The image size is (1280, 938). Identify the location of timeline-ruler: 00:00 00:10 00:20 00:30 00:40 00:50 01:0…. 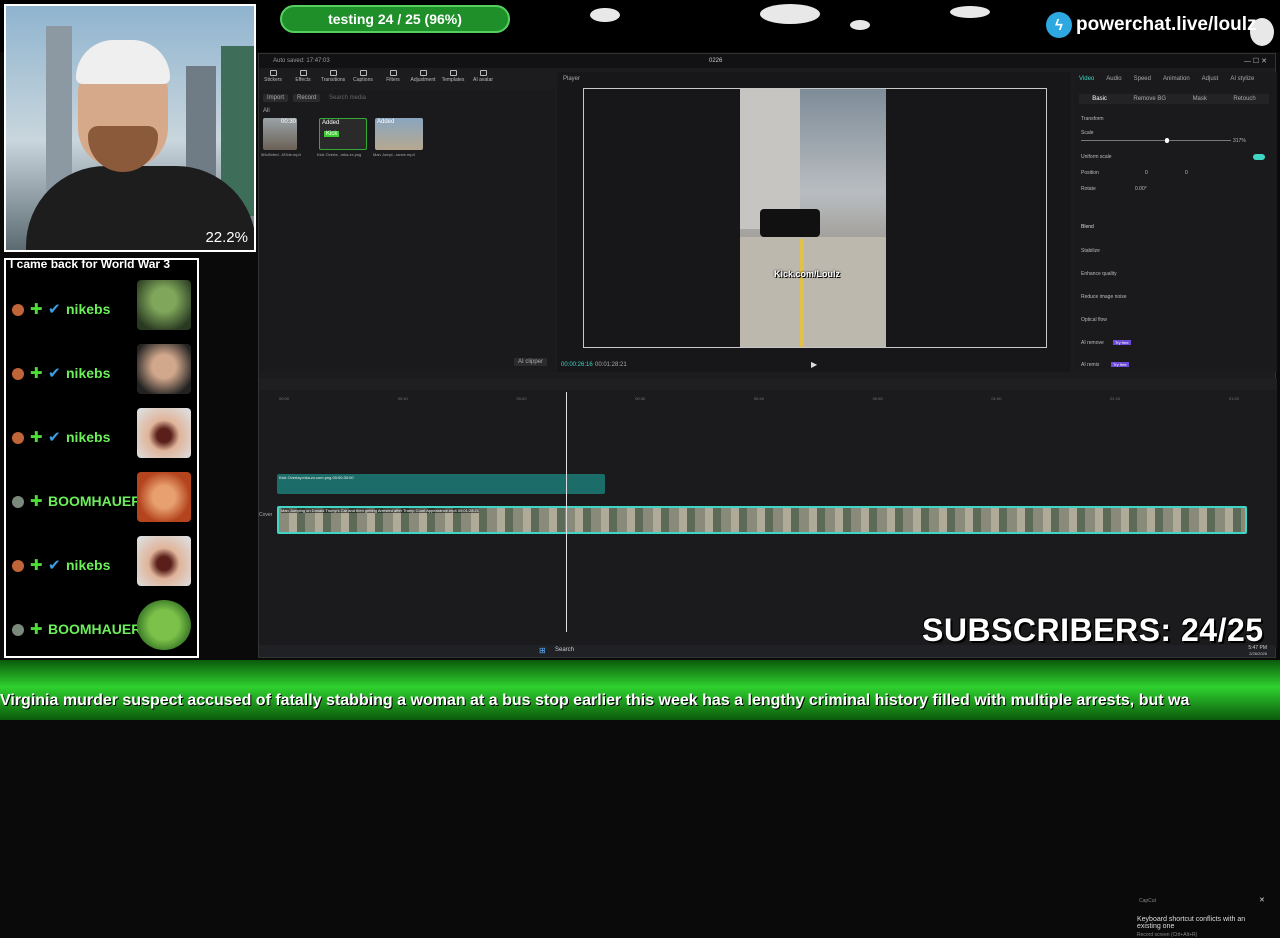
(759, 398).